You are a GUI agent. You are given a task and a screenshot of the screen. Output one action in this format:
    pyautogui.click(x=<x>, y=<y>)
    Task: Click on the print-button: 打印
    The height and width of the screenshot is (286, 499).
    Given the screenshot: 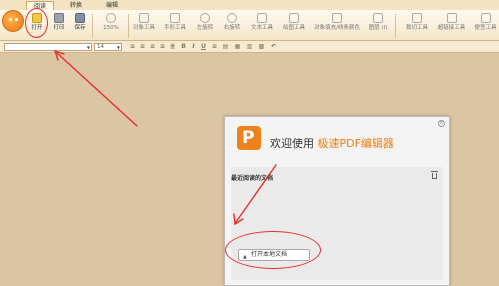 What is the action you would take?
    pyautogui.click(x=59, y=25)
    